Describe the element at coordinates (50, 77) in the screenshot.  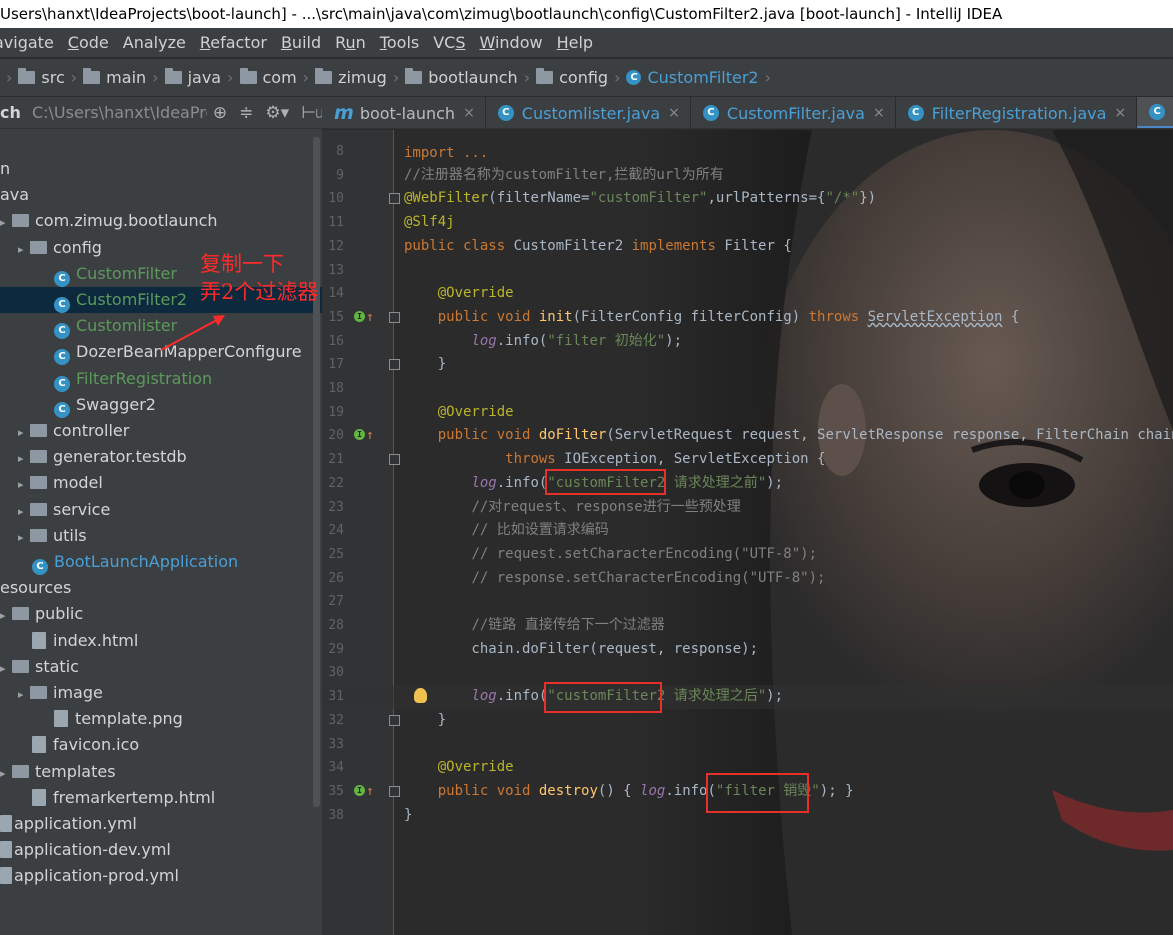
I see `breadcrumb-item-src: src ›` at that location.